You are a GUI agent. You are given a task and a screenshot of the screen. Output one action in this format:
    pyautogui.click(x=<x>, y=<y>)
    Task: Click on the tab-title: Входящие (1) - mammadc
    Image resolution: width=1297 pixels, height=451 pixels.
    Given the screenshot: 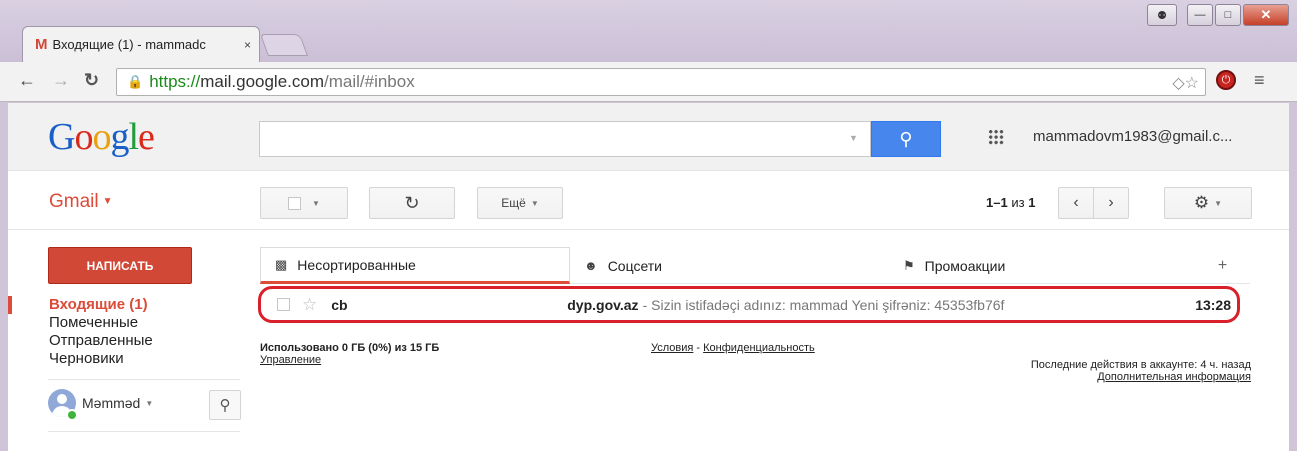 What is the action you would take?
    pyautogui.click(x=129, y=44)
    